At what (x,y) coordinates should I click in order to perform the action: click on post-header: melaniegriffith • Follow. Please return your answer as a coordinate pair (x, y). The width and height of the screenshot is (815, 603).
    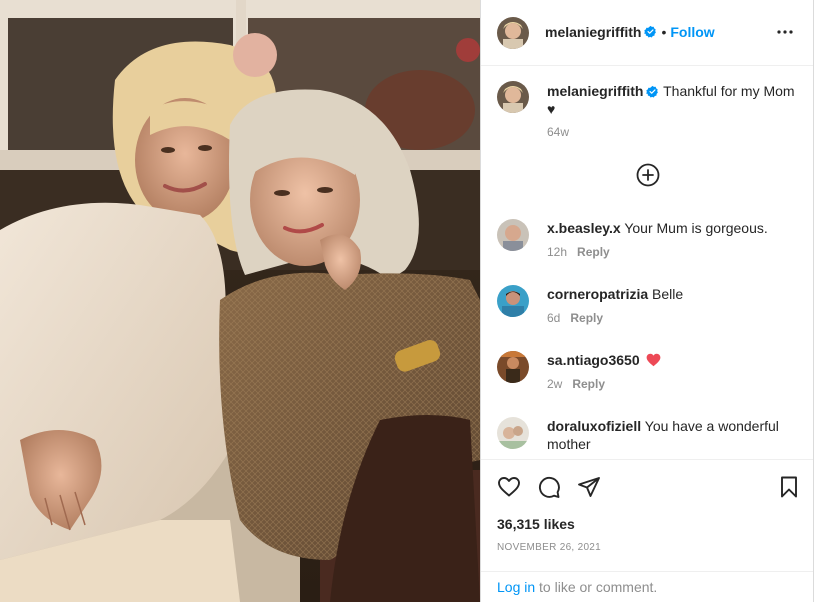
    Looking at the image, I should click on (647, 33).